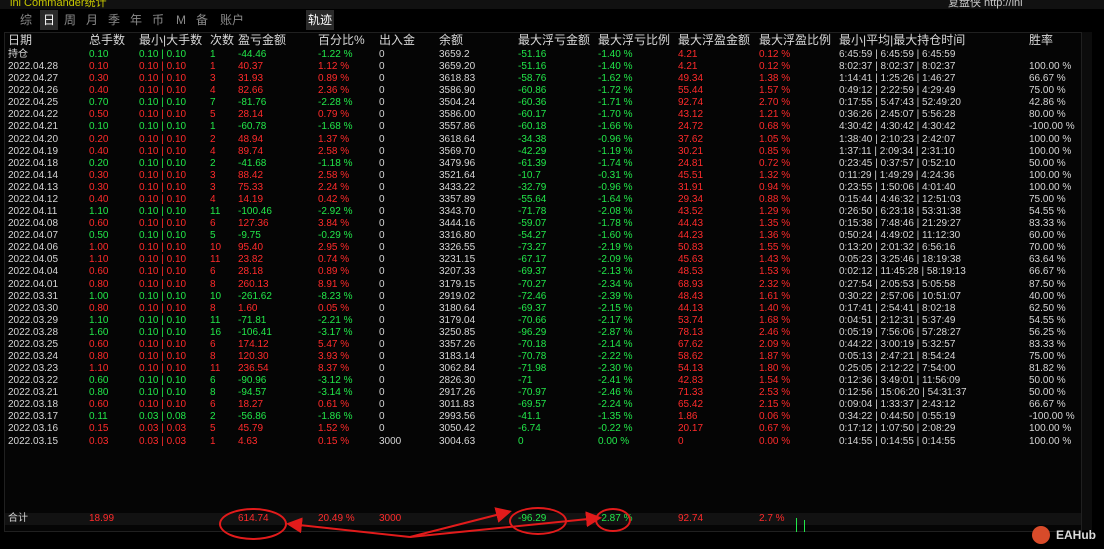 This screenshot has width=1104, height=549. I want to click on arrow-to-float-ratio, so click(505, 524).